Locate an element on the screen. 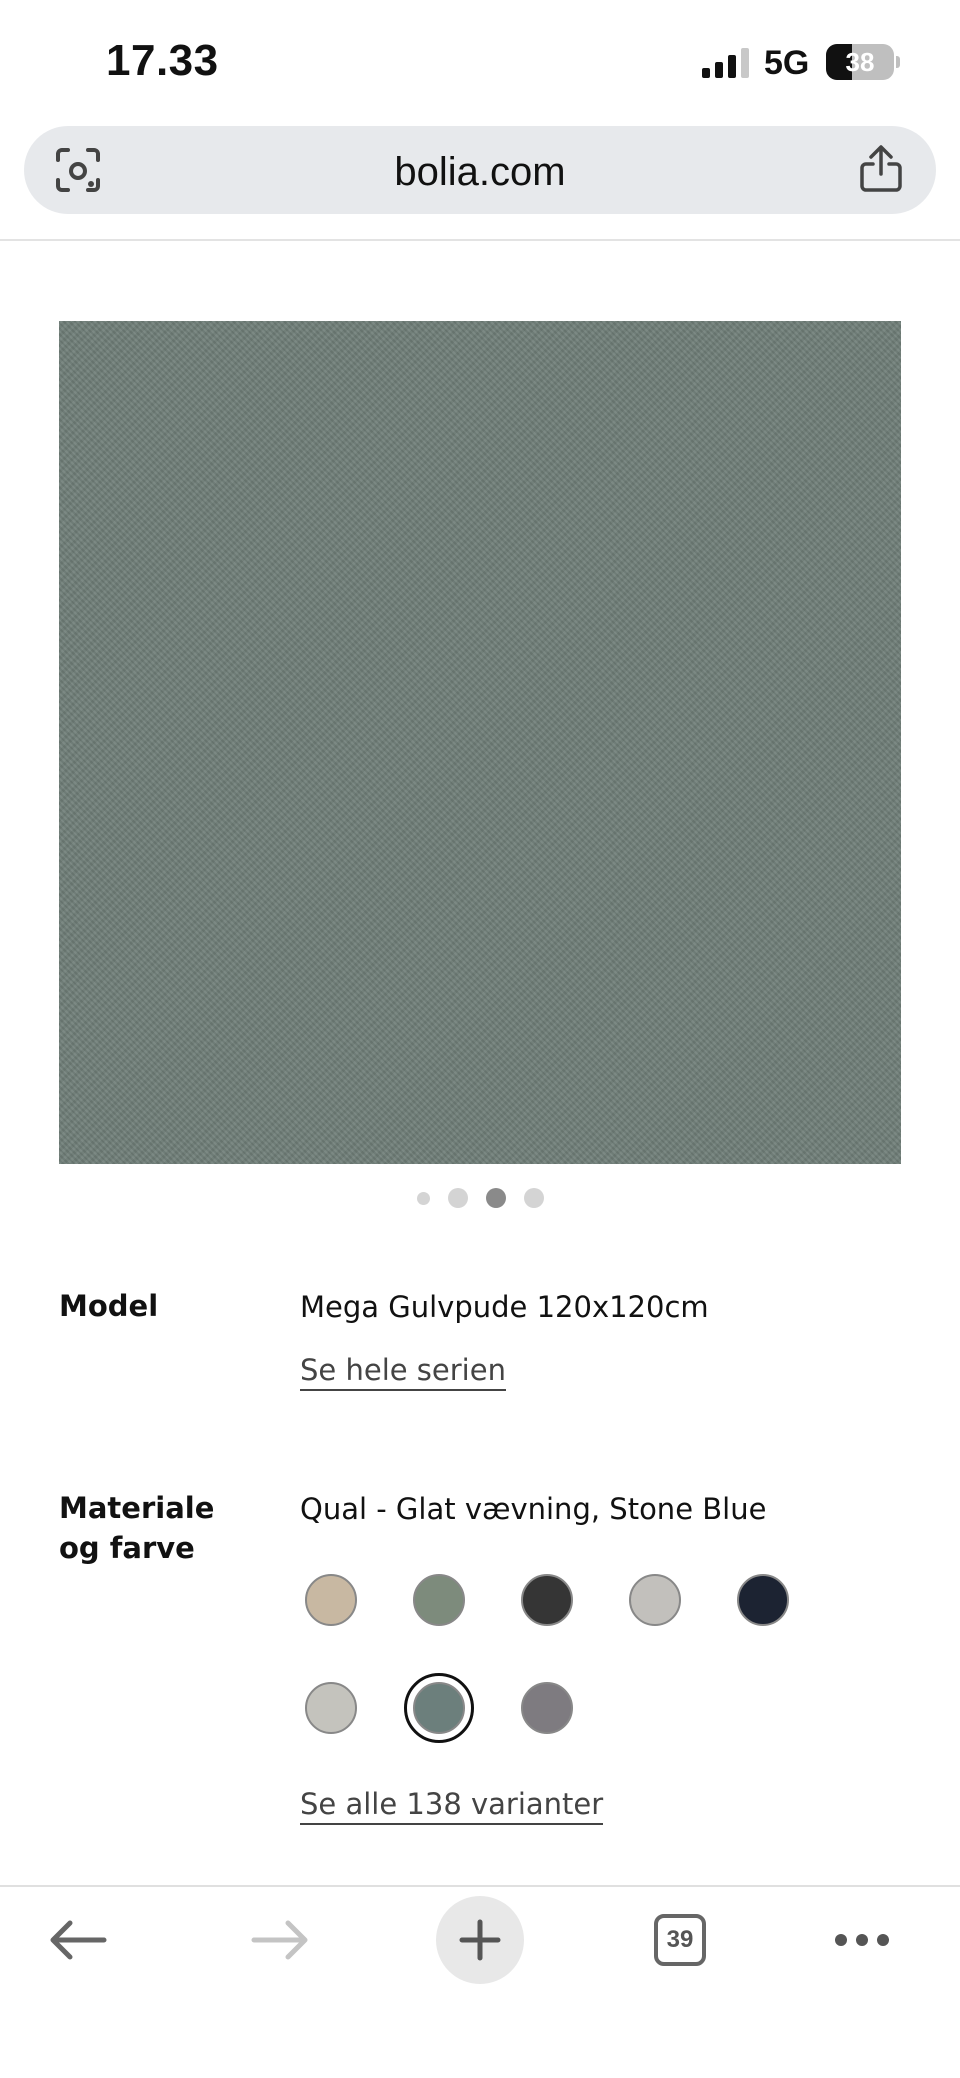 The width and height of the screenshot is (960, 2078). plus-icon is located at coordinates (480, 1940).